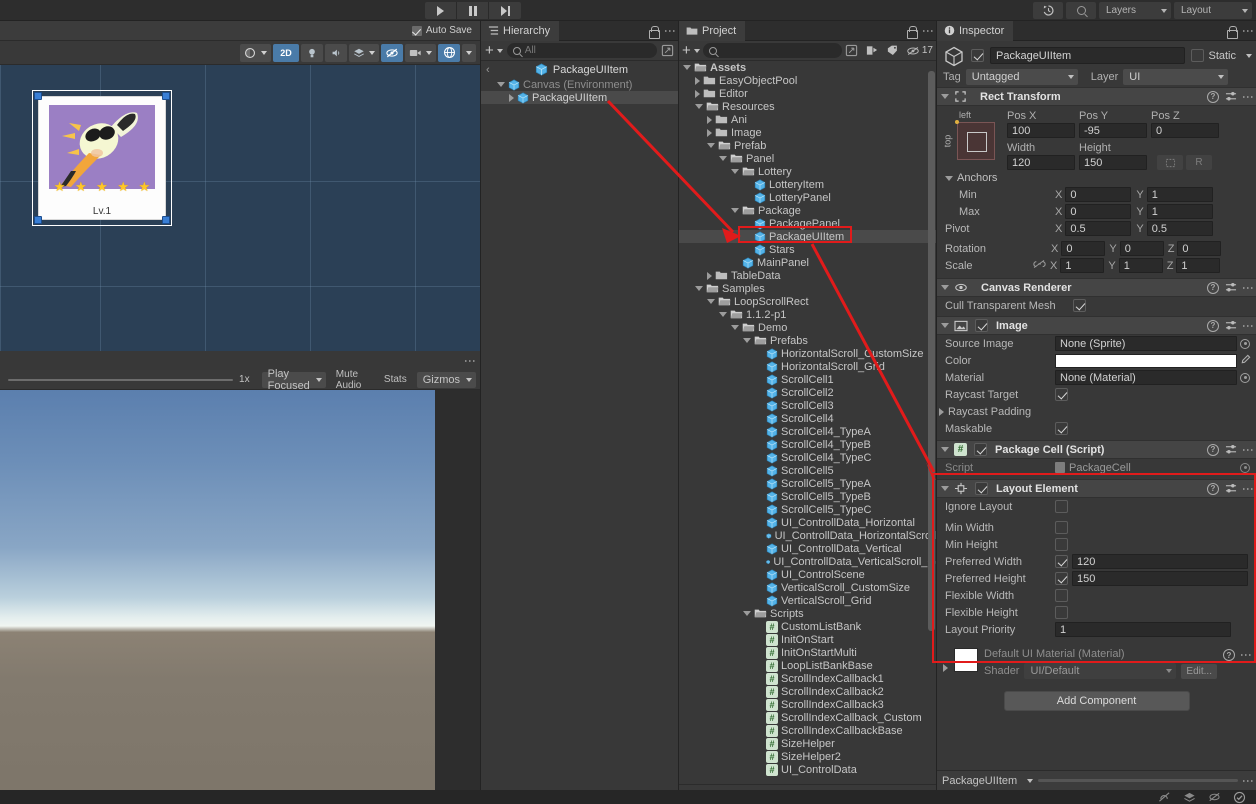 The height and width of the screenshot is (804, 1256). Describe the element at coordinates (312, 52) in the screenshot. I see `lighting-toggle-button` at that location.